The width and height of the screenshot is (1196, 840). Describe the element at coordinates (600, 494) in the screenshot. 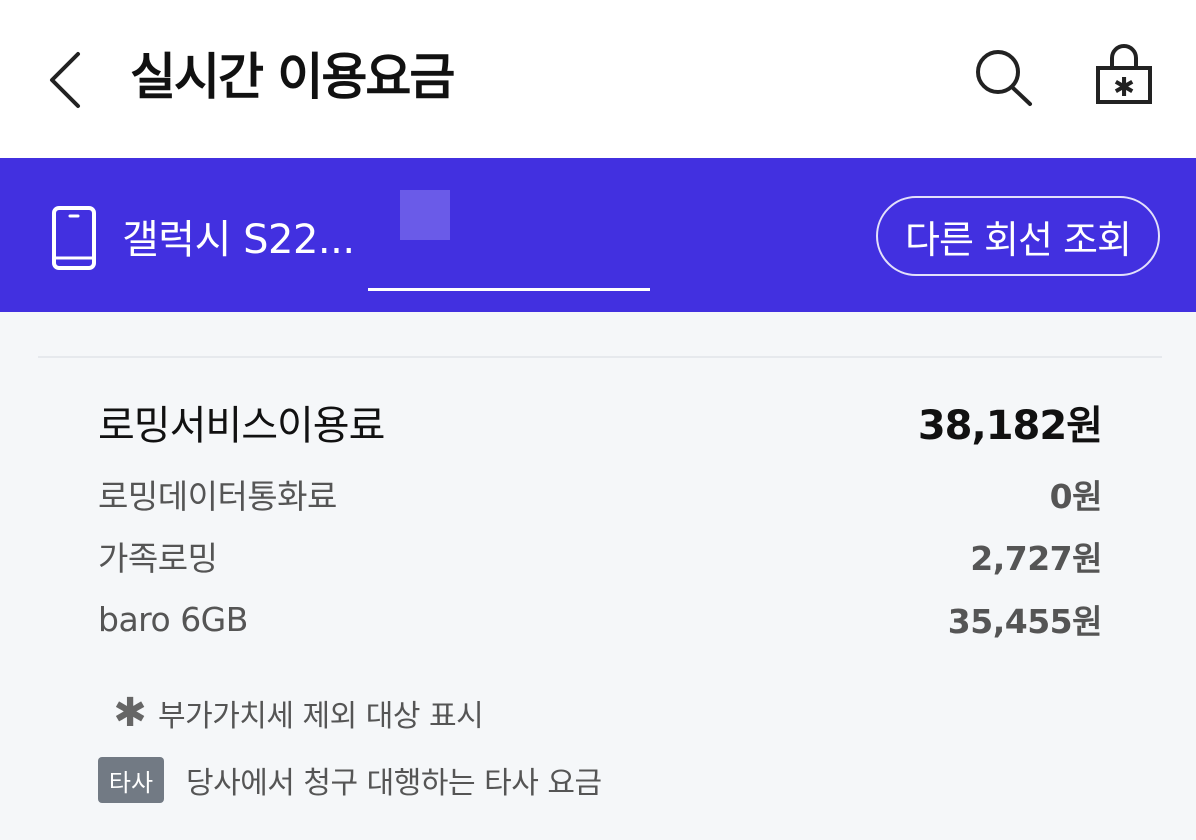

I see `fee-row: 로밍데이터통화료 0원` at that location.